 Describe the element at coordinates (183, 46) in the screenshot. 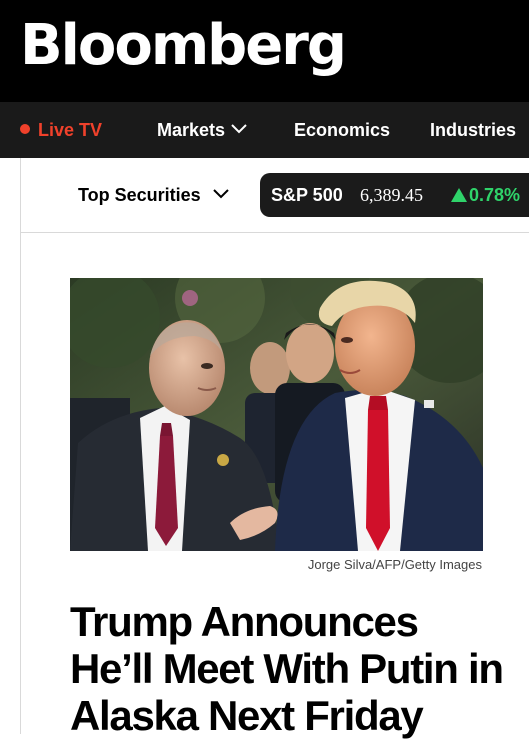

I see `bloomberg-logo: Bloomberg` at that location.